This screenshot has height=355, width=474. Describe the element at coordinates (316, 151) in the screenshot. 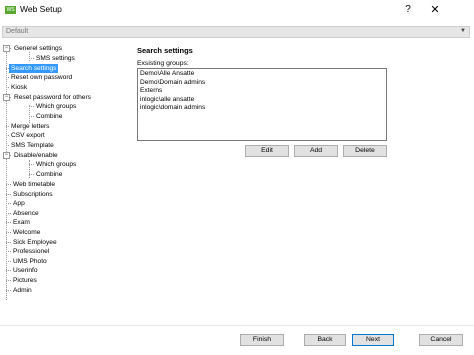

I see `add-button: Add` at that location.